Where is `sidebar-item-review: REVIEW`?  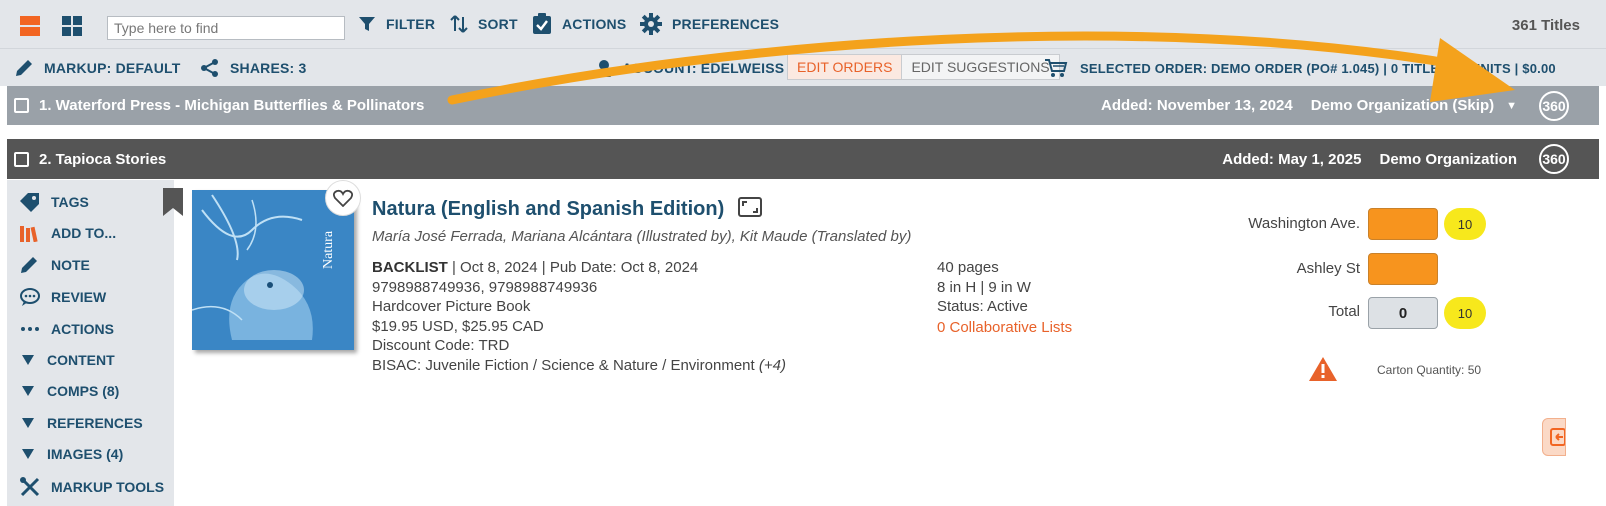
sidebar-item-review: REVIEW is located at coordinates (62, 297).